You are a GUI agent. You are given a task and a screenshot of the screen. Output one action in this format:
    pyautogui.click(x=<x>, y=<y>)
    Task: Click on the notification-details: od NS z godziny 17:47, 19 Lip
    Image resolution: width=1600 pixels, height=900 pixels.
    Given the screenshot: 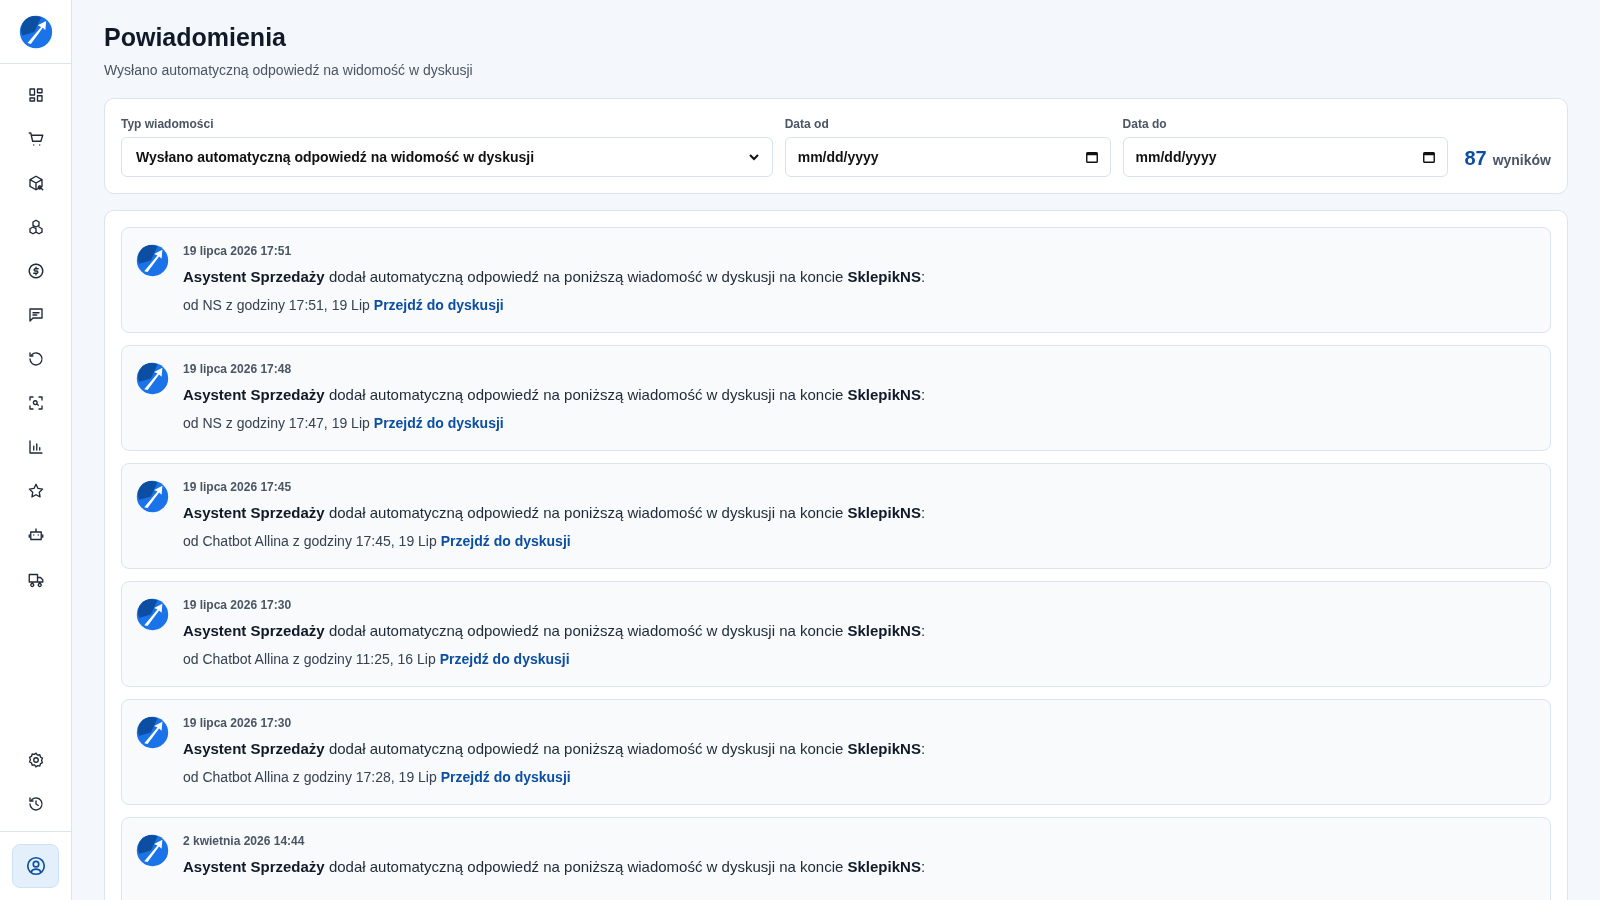 What is the action you would take?
    pyautogui.click(x=276, y=423)
    